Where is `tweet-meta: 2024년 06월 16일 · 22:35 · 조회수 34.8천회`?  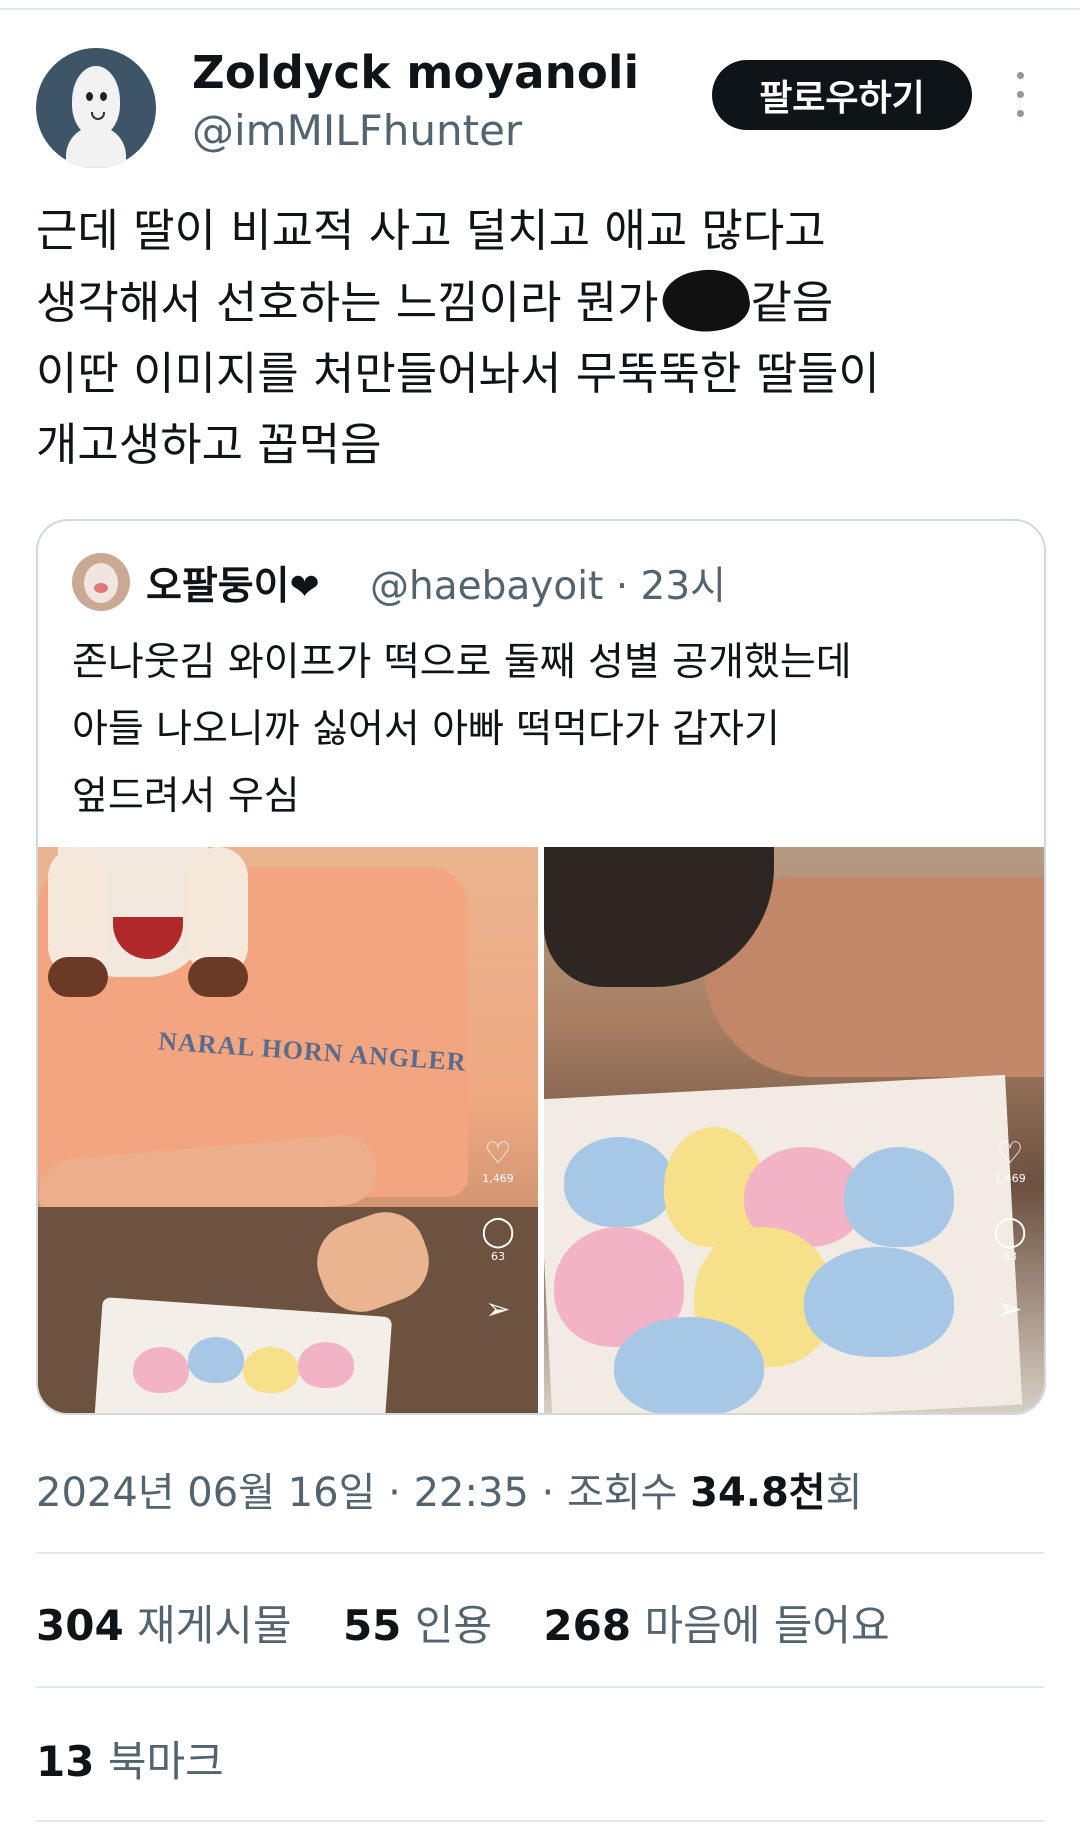
tweet-meta: 2024년 06월 16일 · 22:35 · 조회수 34.8천회 is located at coordinates (449, 1489).